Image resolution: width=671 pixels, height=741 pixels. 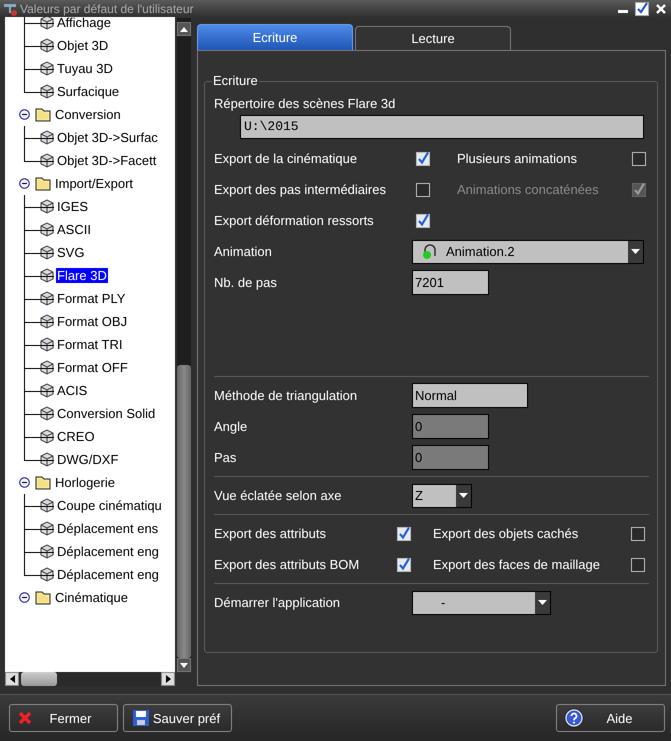 What do you see at coordinates (76, 436) in the screenshot?
I see `tree-item: CREO` at bounding box center [76, 436].